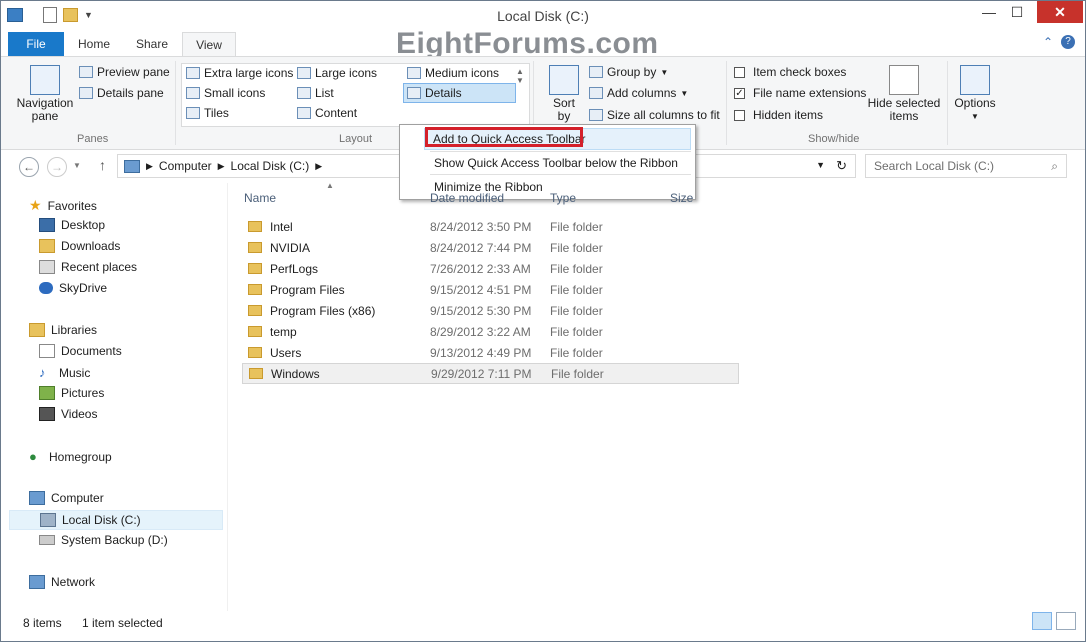  Describe the element at coordinates (47, 267) in the screenshot. I see `recent-places-icon` at that location.